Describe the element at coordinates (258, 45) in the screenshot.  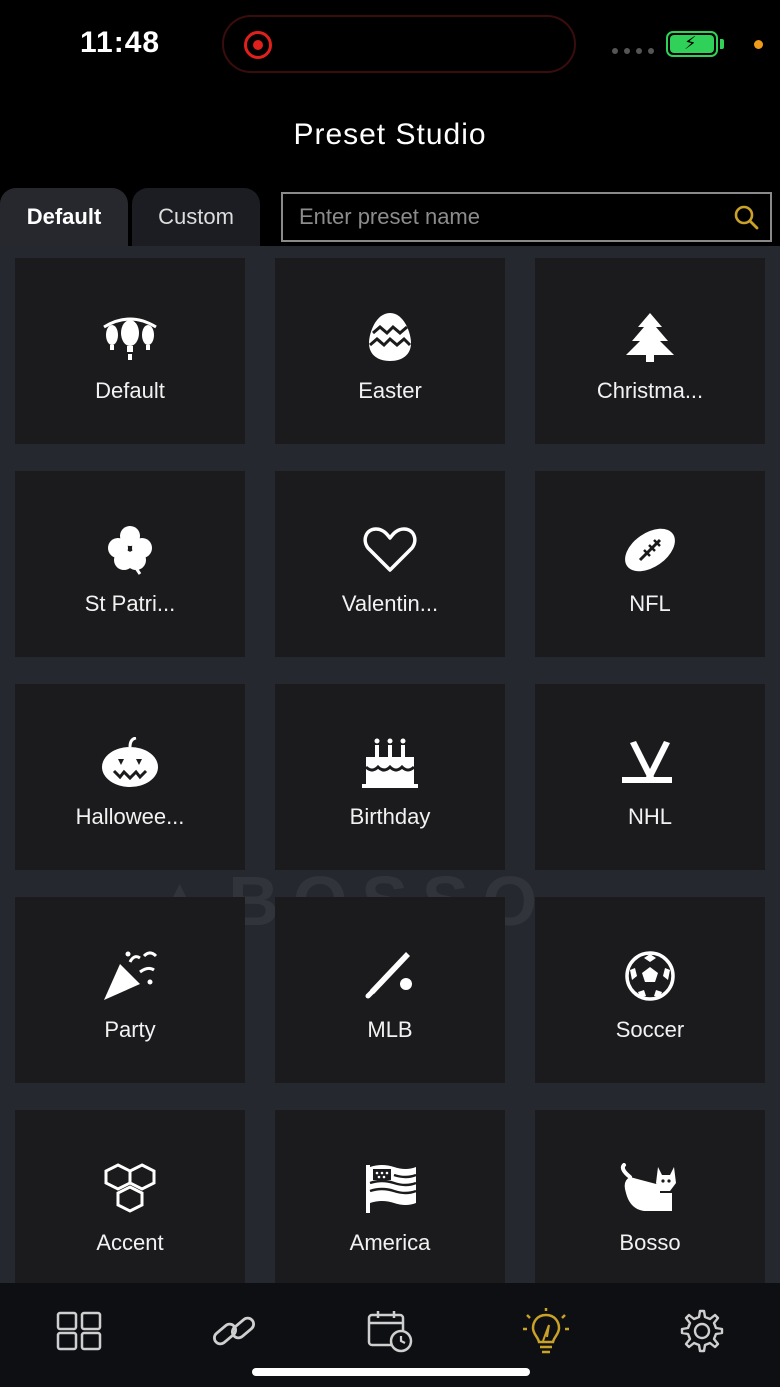
I see `recording-icon` at that location.